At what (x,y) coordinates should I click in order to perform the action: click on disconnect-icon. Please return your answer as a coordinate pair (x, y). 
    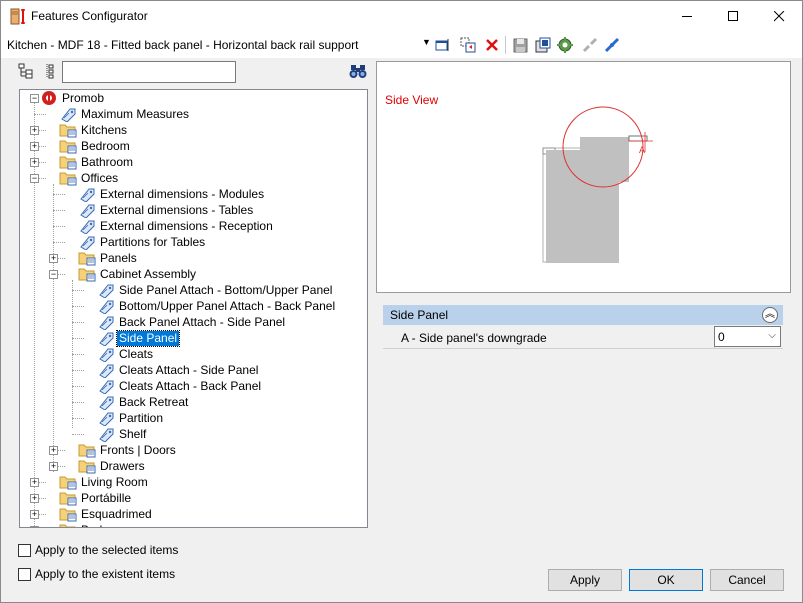
    Looking at the image, I should click on (590, 45).